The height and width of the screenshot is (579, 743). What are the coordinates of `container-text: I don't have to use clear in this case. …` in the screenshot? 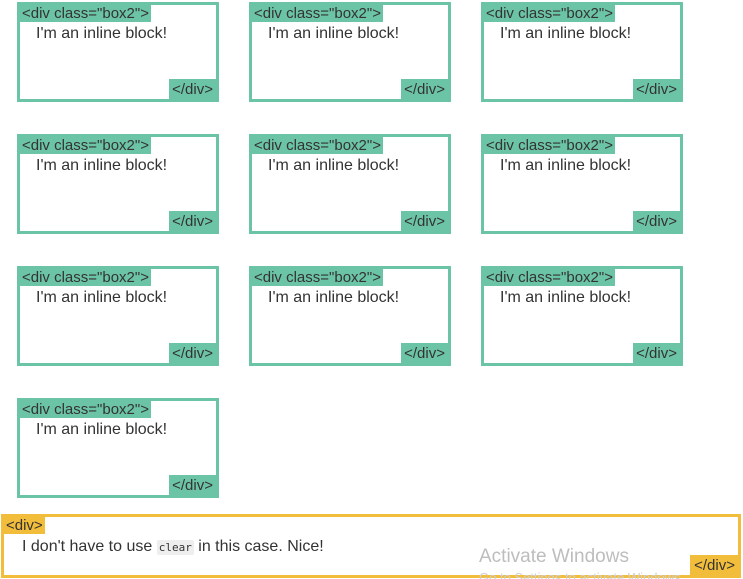 It's located at (173, 547).